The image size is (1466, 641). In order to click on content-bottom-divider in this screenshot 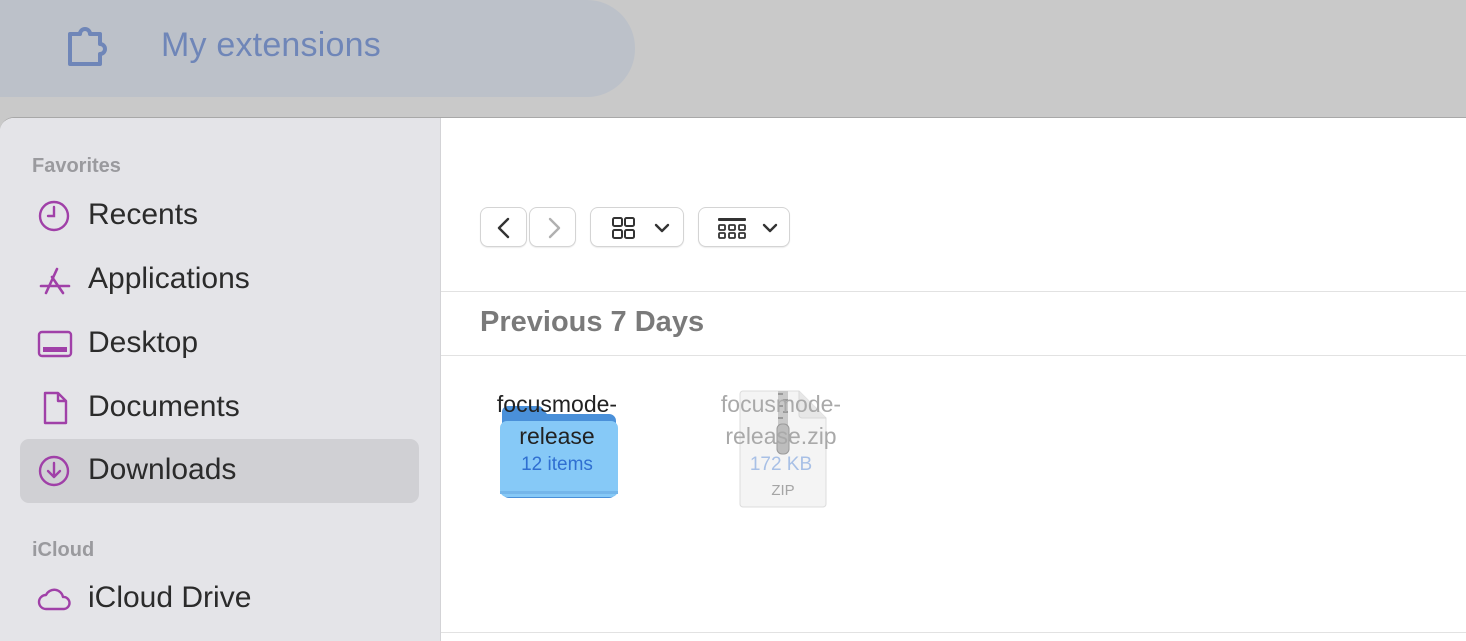, I will do `click(953, 632)`.